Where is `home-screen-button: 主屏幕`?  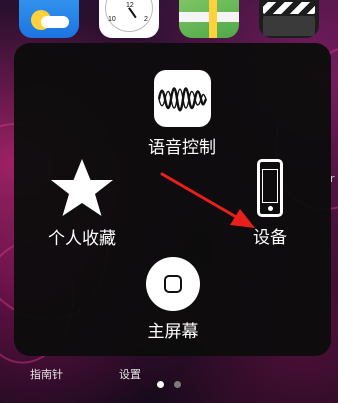
home-screen-button: 主屏幕 is located at coordinates (173, 299).